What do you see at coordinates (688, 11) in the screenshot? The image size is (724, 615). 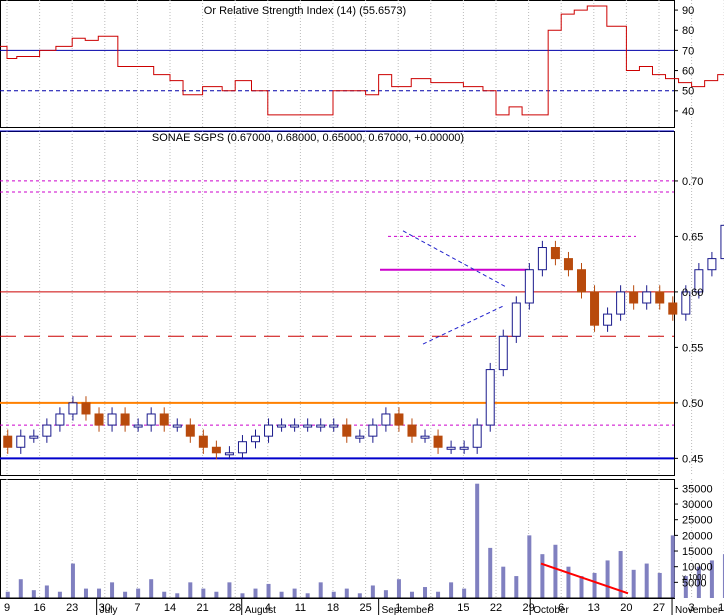 I see `rsi-tick-label: 90` at bounding box center [688, 11].